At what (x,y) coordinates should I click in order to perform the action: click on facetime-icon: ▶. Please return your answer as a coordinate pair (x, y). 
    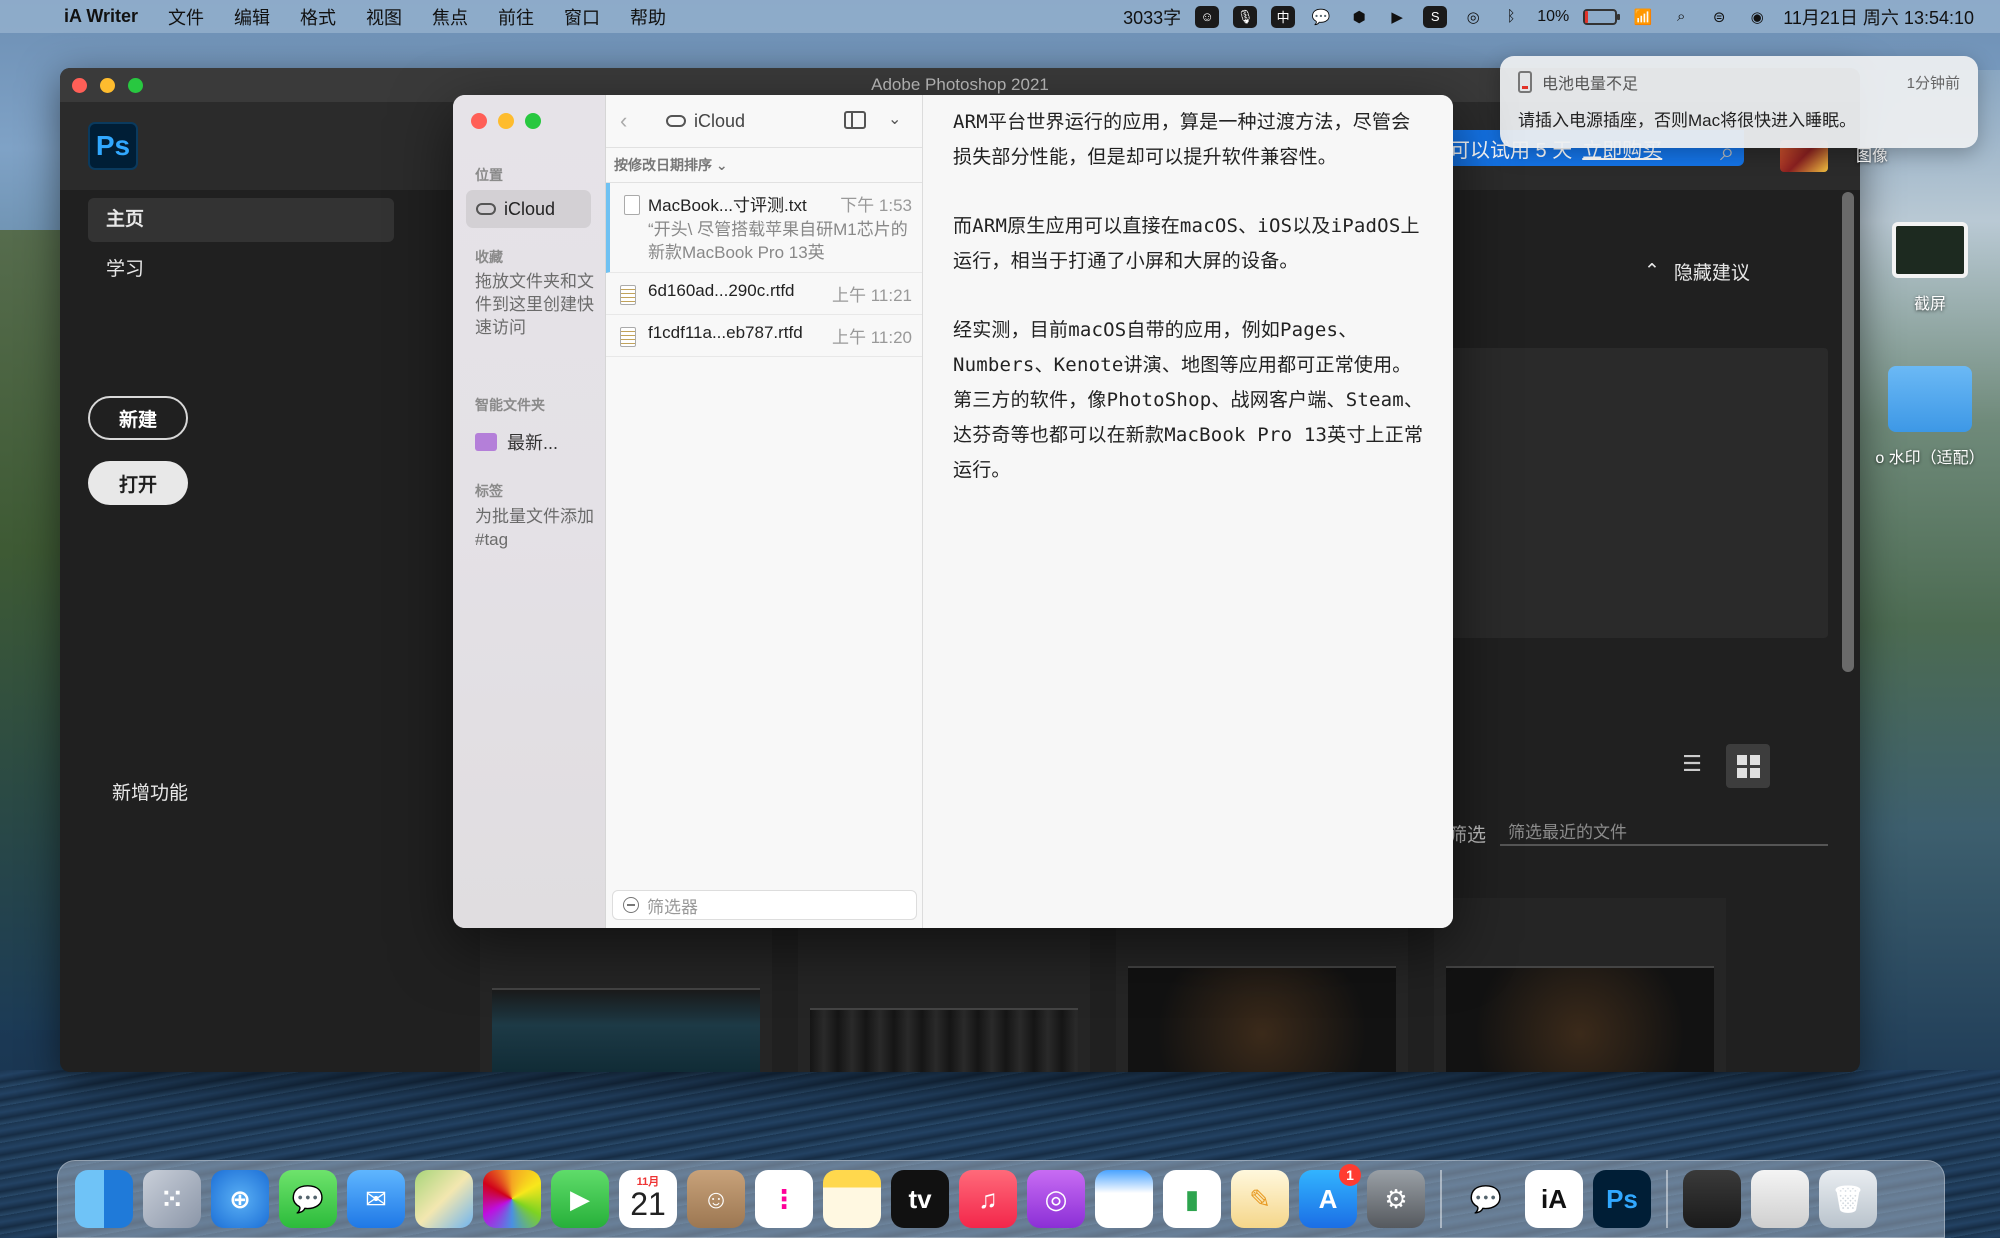
    Looking at the image, I should click on (580, 1199).